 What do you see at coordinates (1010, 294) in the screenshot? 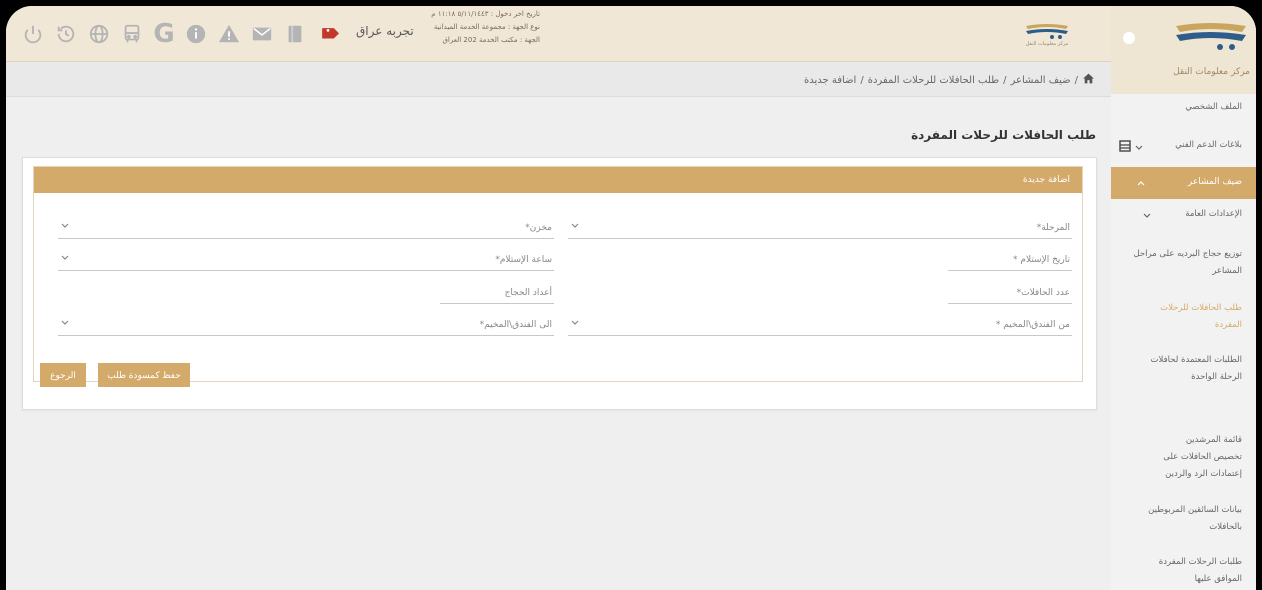
I see `bus-count-input: عدد الحافلات*` at bounding box center [1010, 294].